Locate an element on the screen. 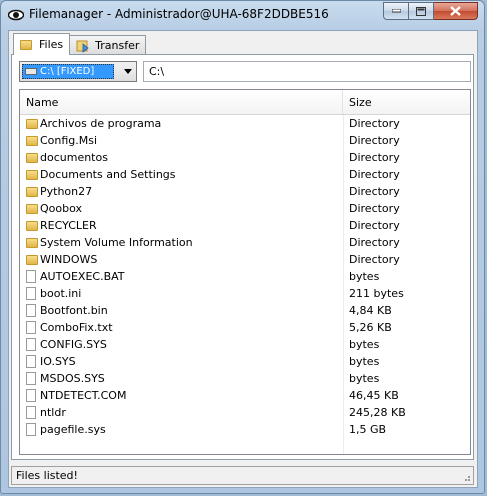  item-name-cell: RECYCLER is located at coordinates (181, 225).